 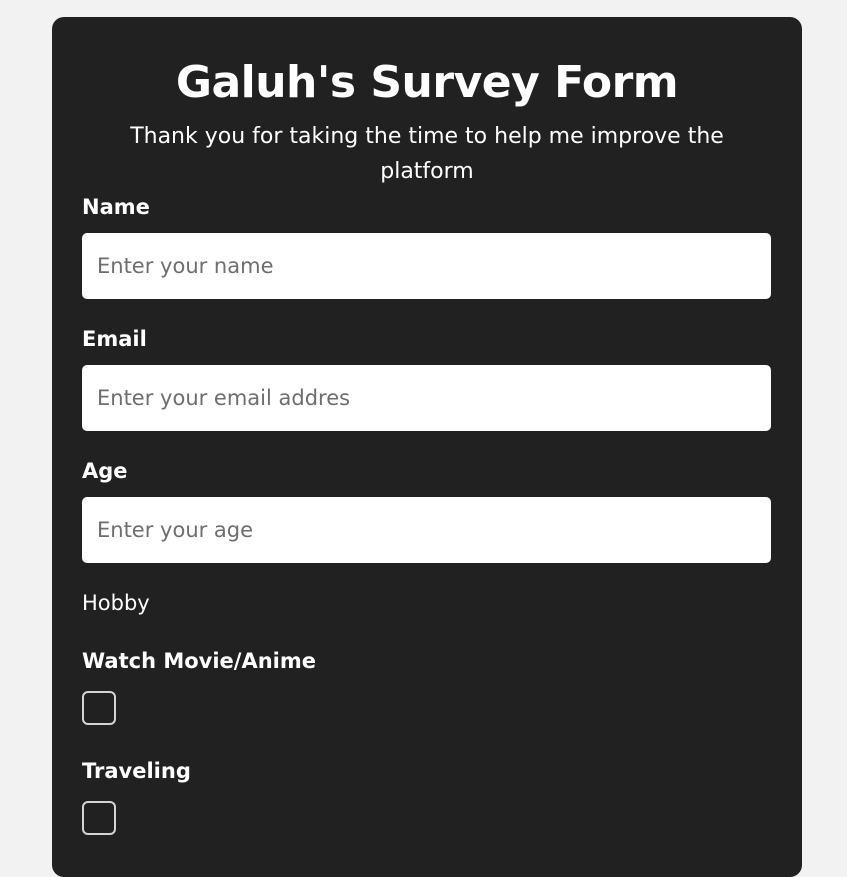 What do you see at coordinates (105, 471) in the screenshot?
I see `age-label: Age` at bounding box center [105, 471].